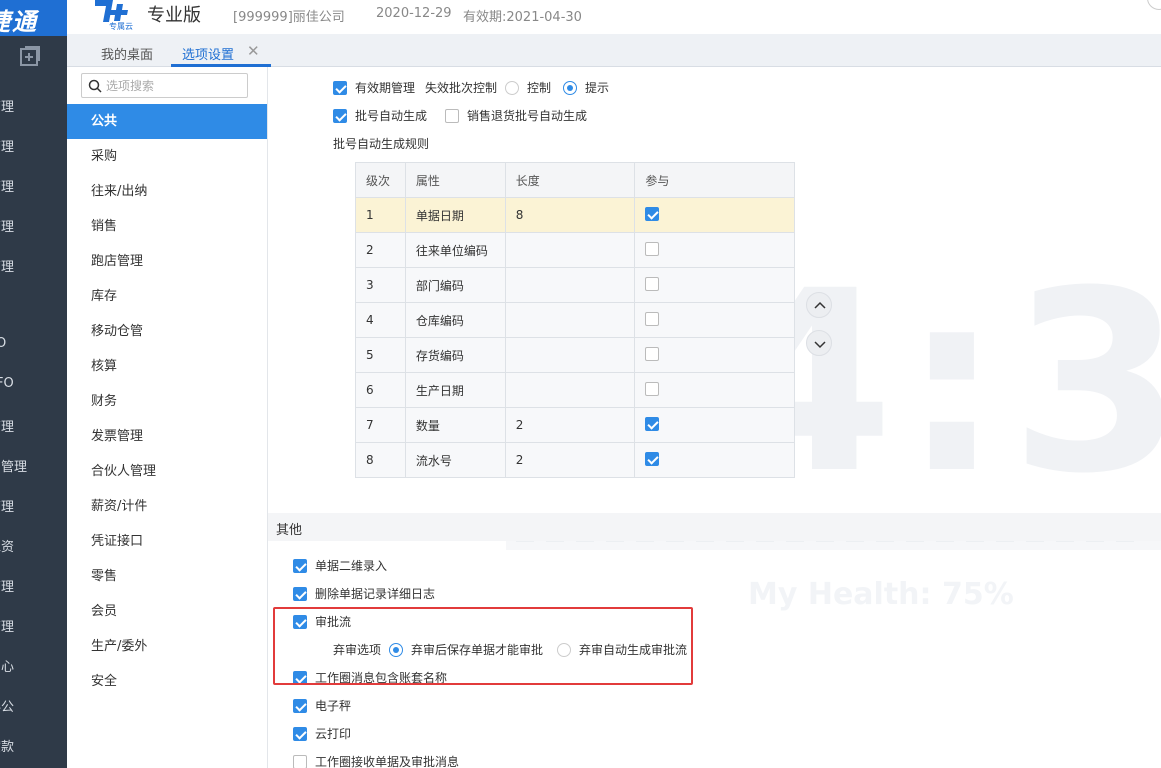  What do you see at coordinates (167, 226) in the screenshot?
I see `sidebar-item-sales: 销售` at bounding box center [167, 226].